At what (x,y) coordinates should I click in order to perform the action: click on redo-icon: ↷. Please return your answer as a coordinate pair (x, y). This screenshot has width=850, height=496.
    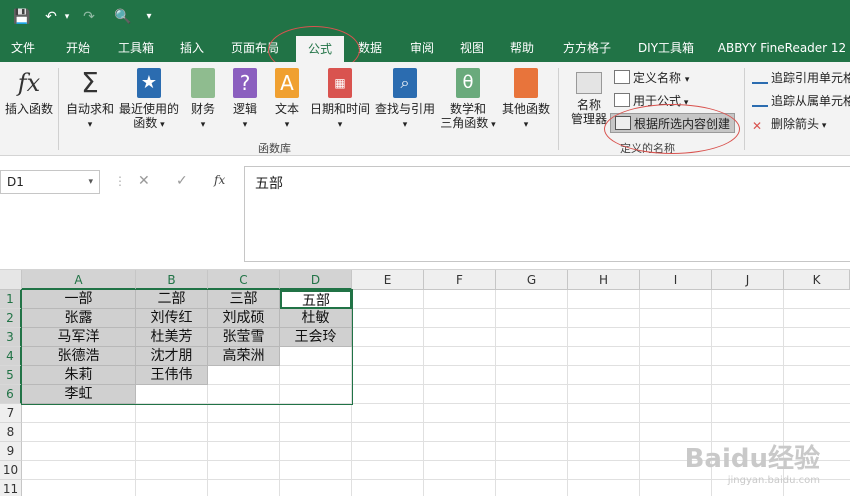
    Looking at the image, I should click on (89, 17).